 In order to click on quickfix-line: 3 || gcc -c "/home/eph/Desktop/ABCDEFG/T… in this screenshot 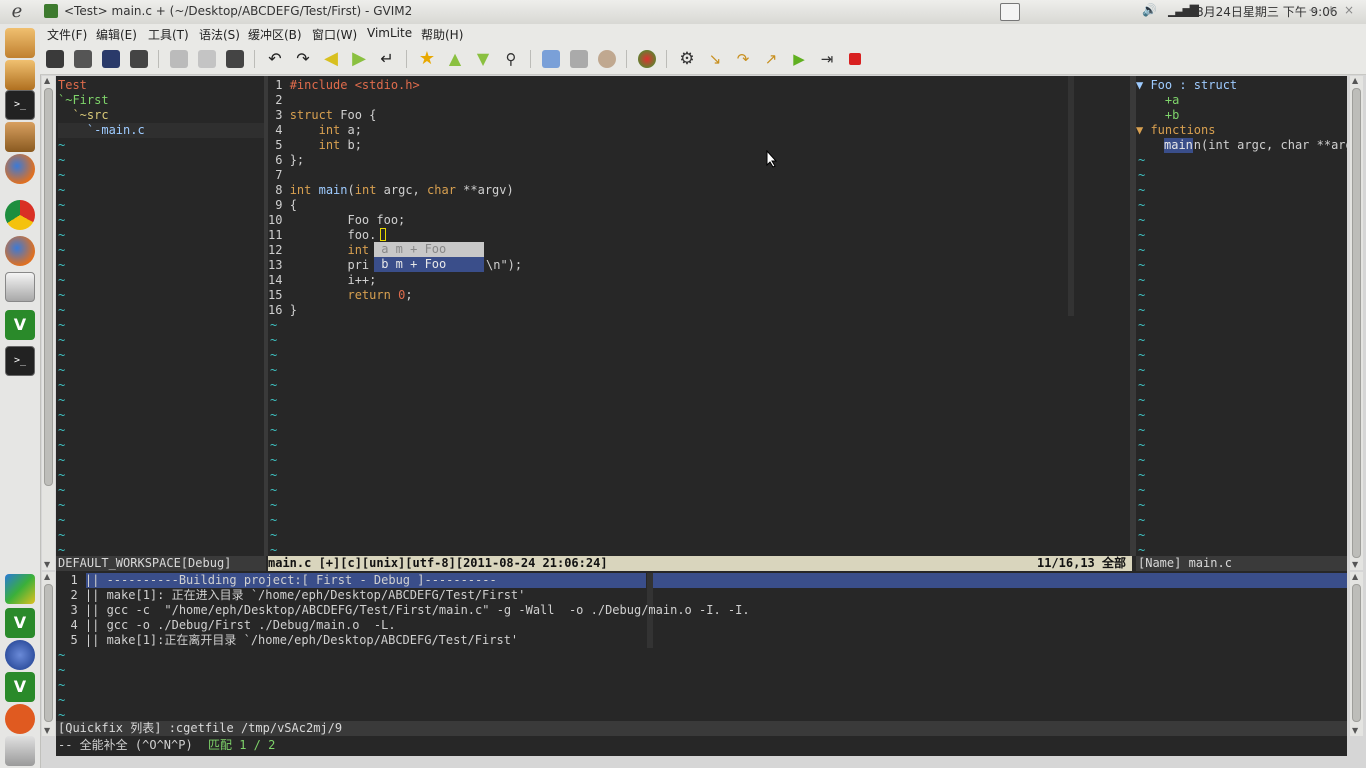, I will do `click(402, 610)`.